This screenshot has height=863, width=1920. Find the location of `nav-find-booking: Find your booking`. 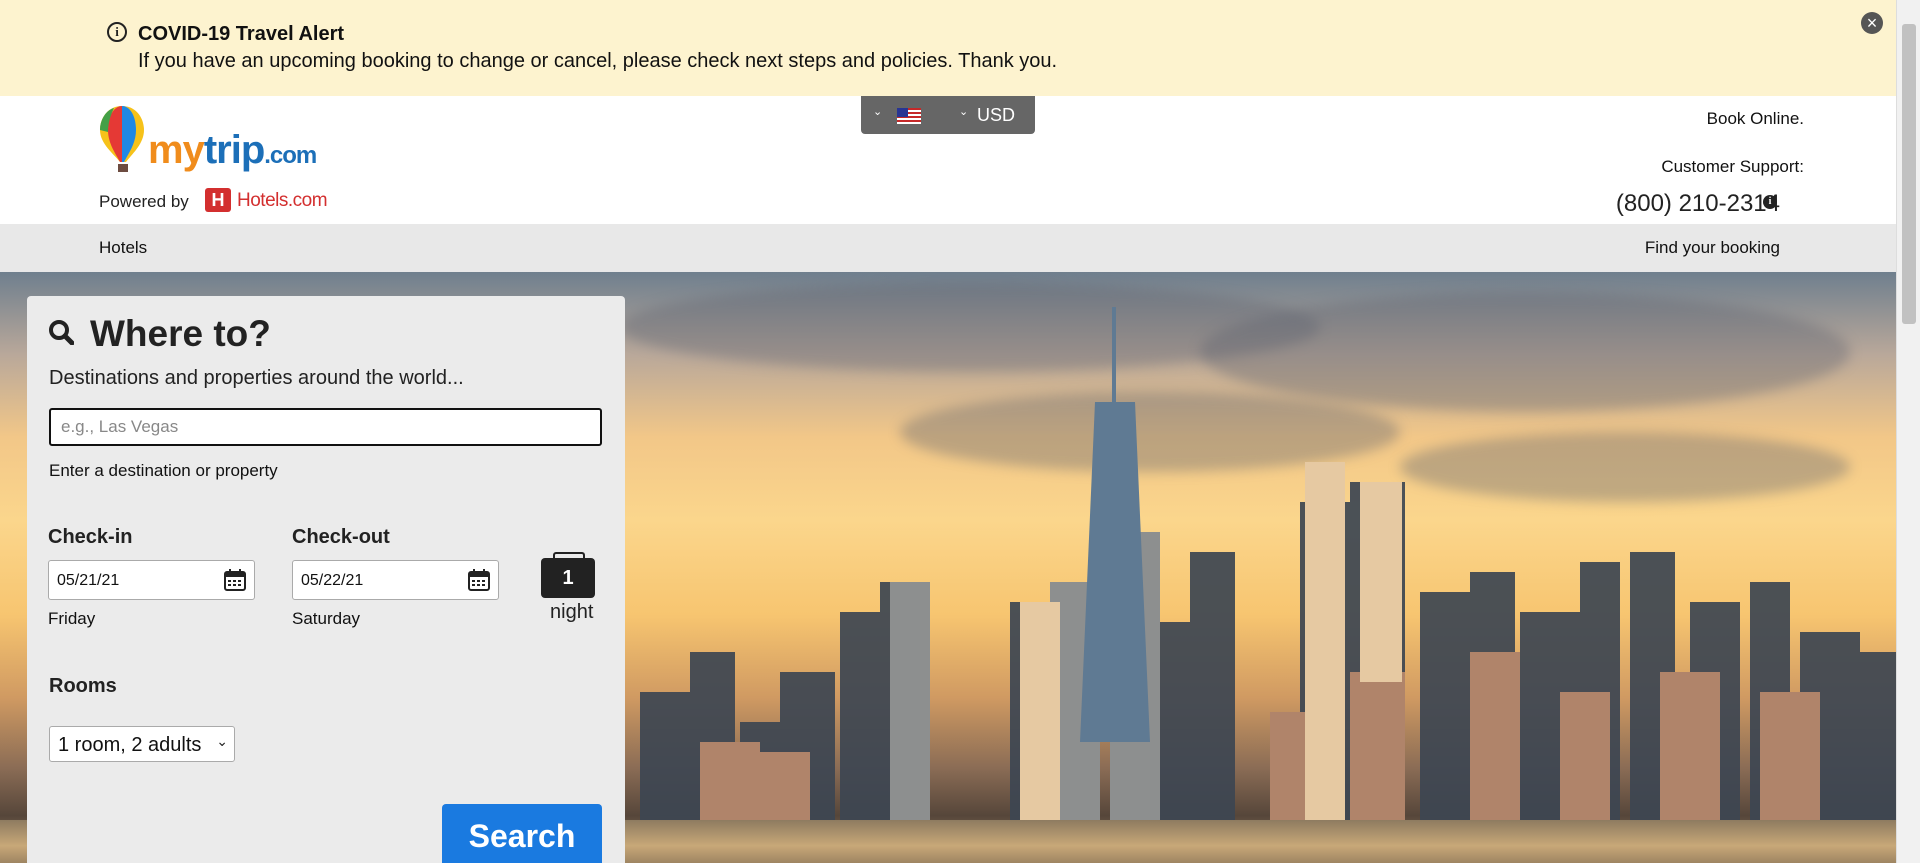

nav-find-booking: Find your booking is located at coordinates (1712, 248).